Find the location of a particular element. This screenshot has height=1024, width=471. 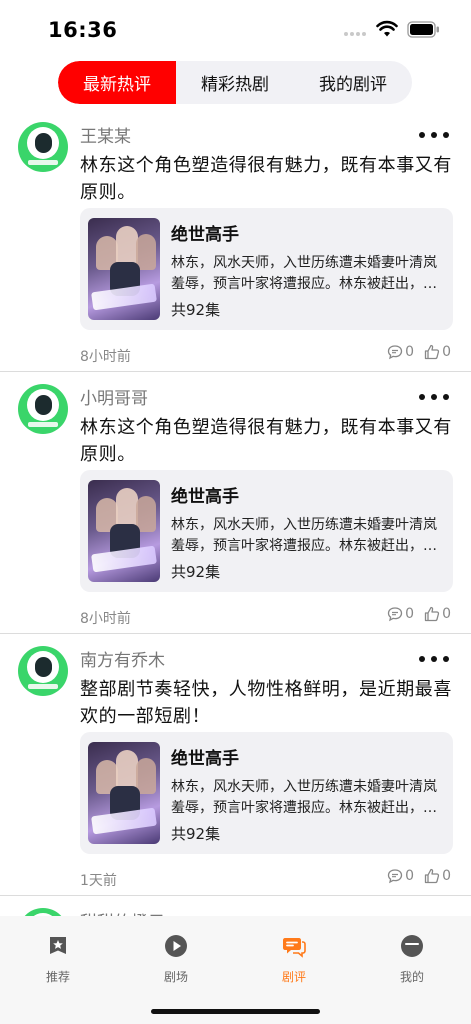

play-circle-icon is located at coordinates (176, 946).